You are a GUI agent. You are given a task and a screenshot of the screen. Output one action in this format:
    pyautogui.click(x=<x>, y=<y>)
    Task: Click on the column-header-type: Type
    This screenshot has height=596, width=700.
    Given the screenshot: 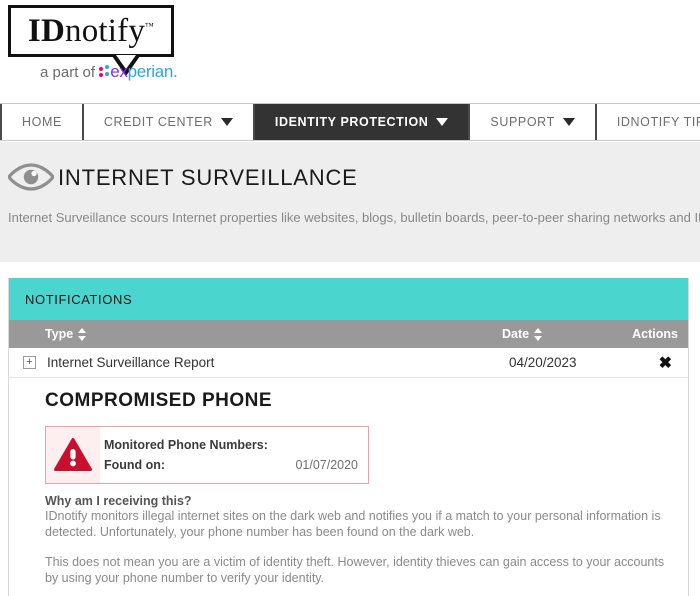 What is the action you would take?
    pyautogui.click(x=66, y=334)
    